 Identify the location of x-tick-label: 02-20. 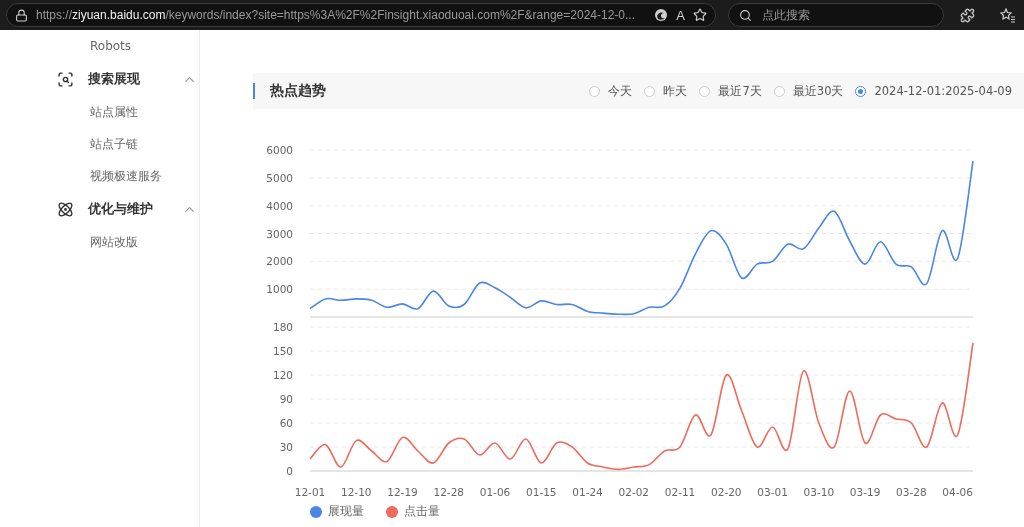
(726, 492).